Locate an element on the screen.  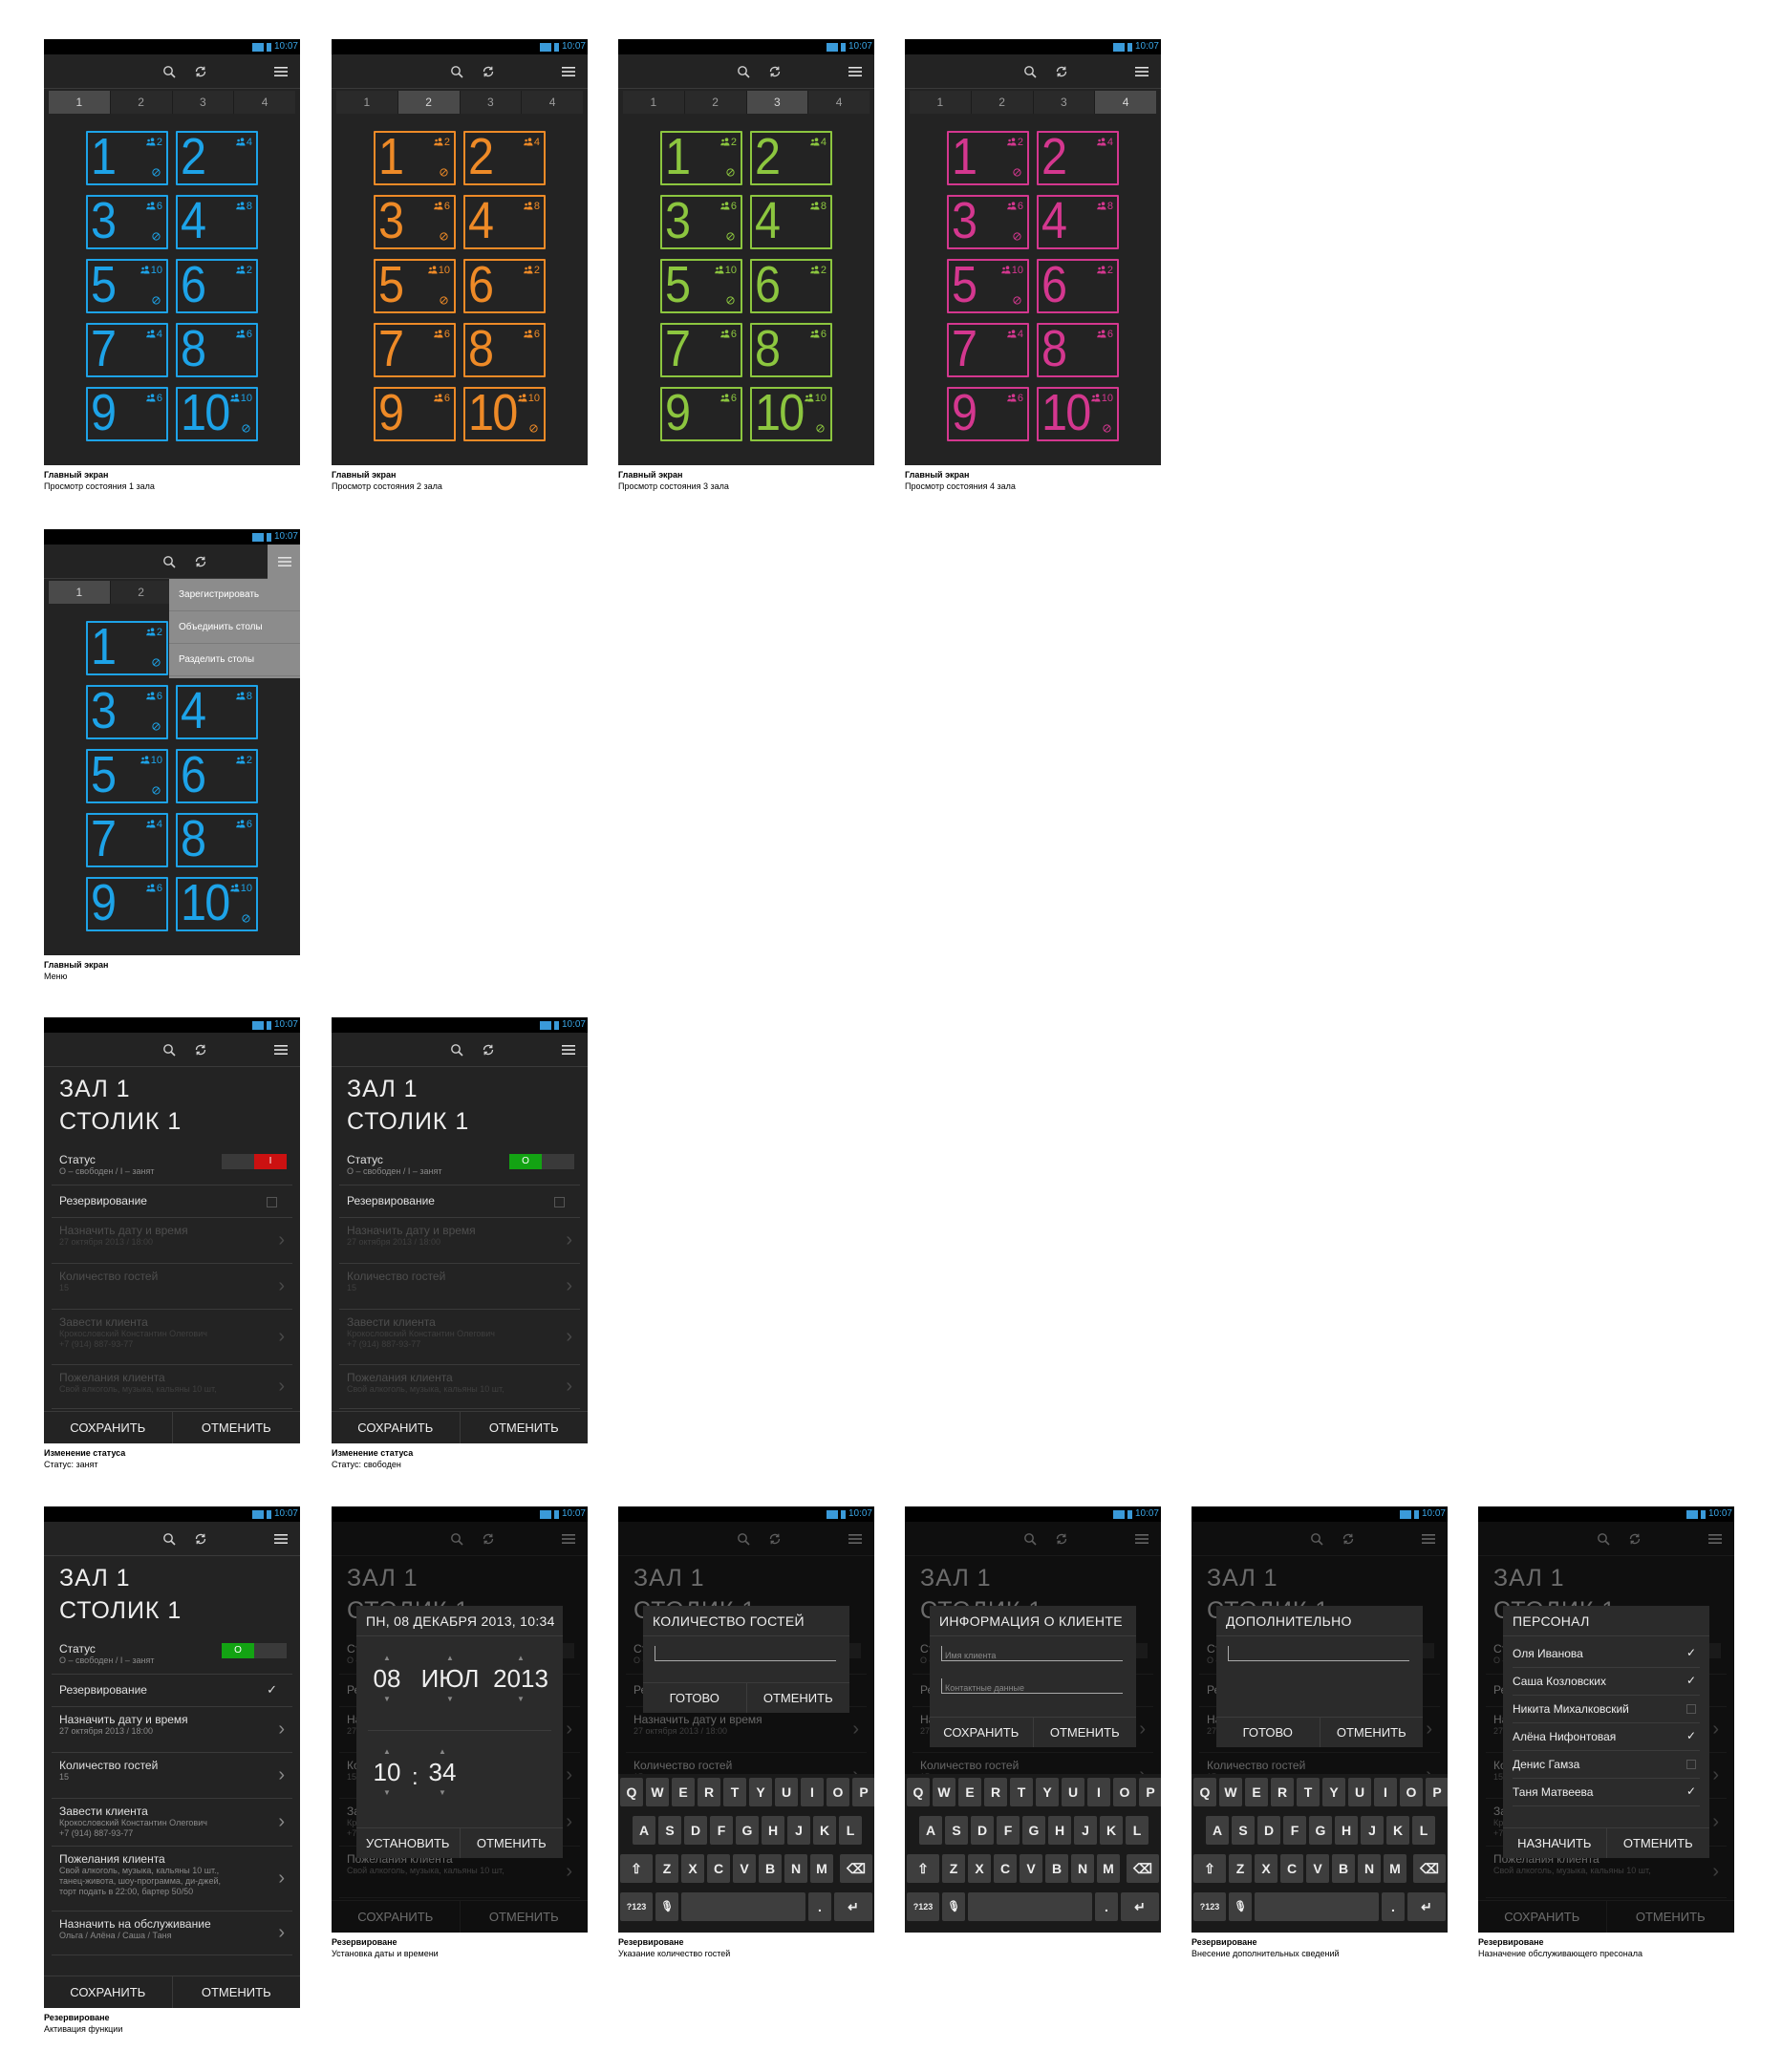
key: X is located at coordinates (1266, 1868).